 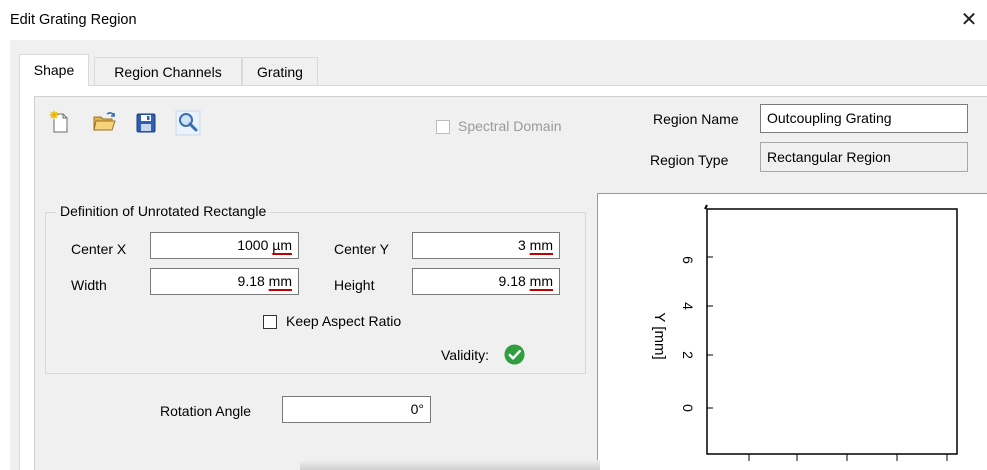 I want to click on validity-check-icon, so click(x=514, y=354).